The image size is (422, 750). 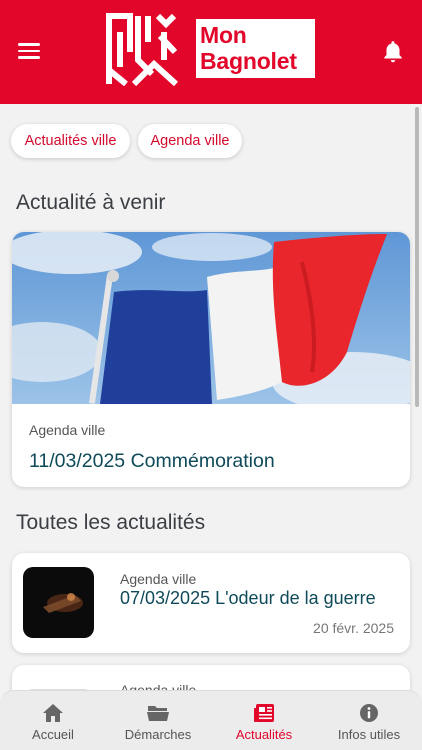 What do you see at coordinates (417, 257) in the screenshot?
I see `scrollbar` at bounding box center [417, 257].